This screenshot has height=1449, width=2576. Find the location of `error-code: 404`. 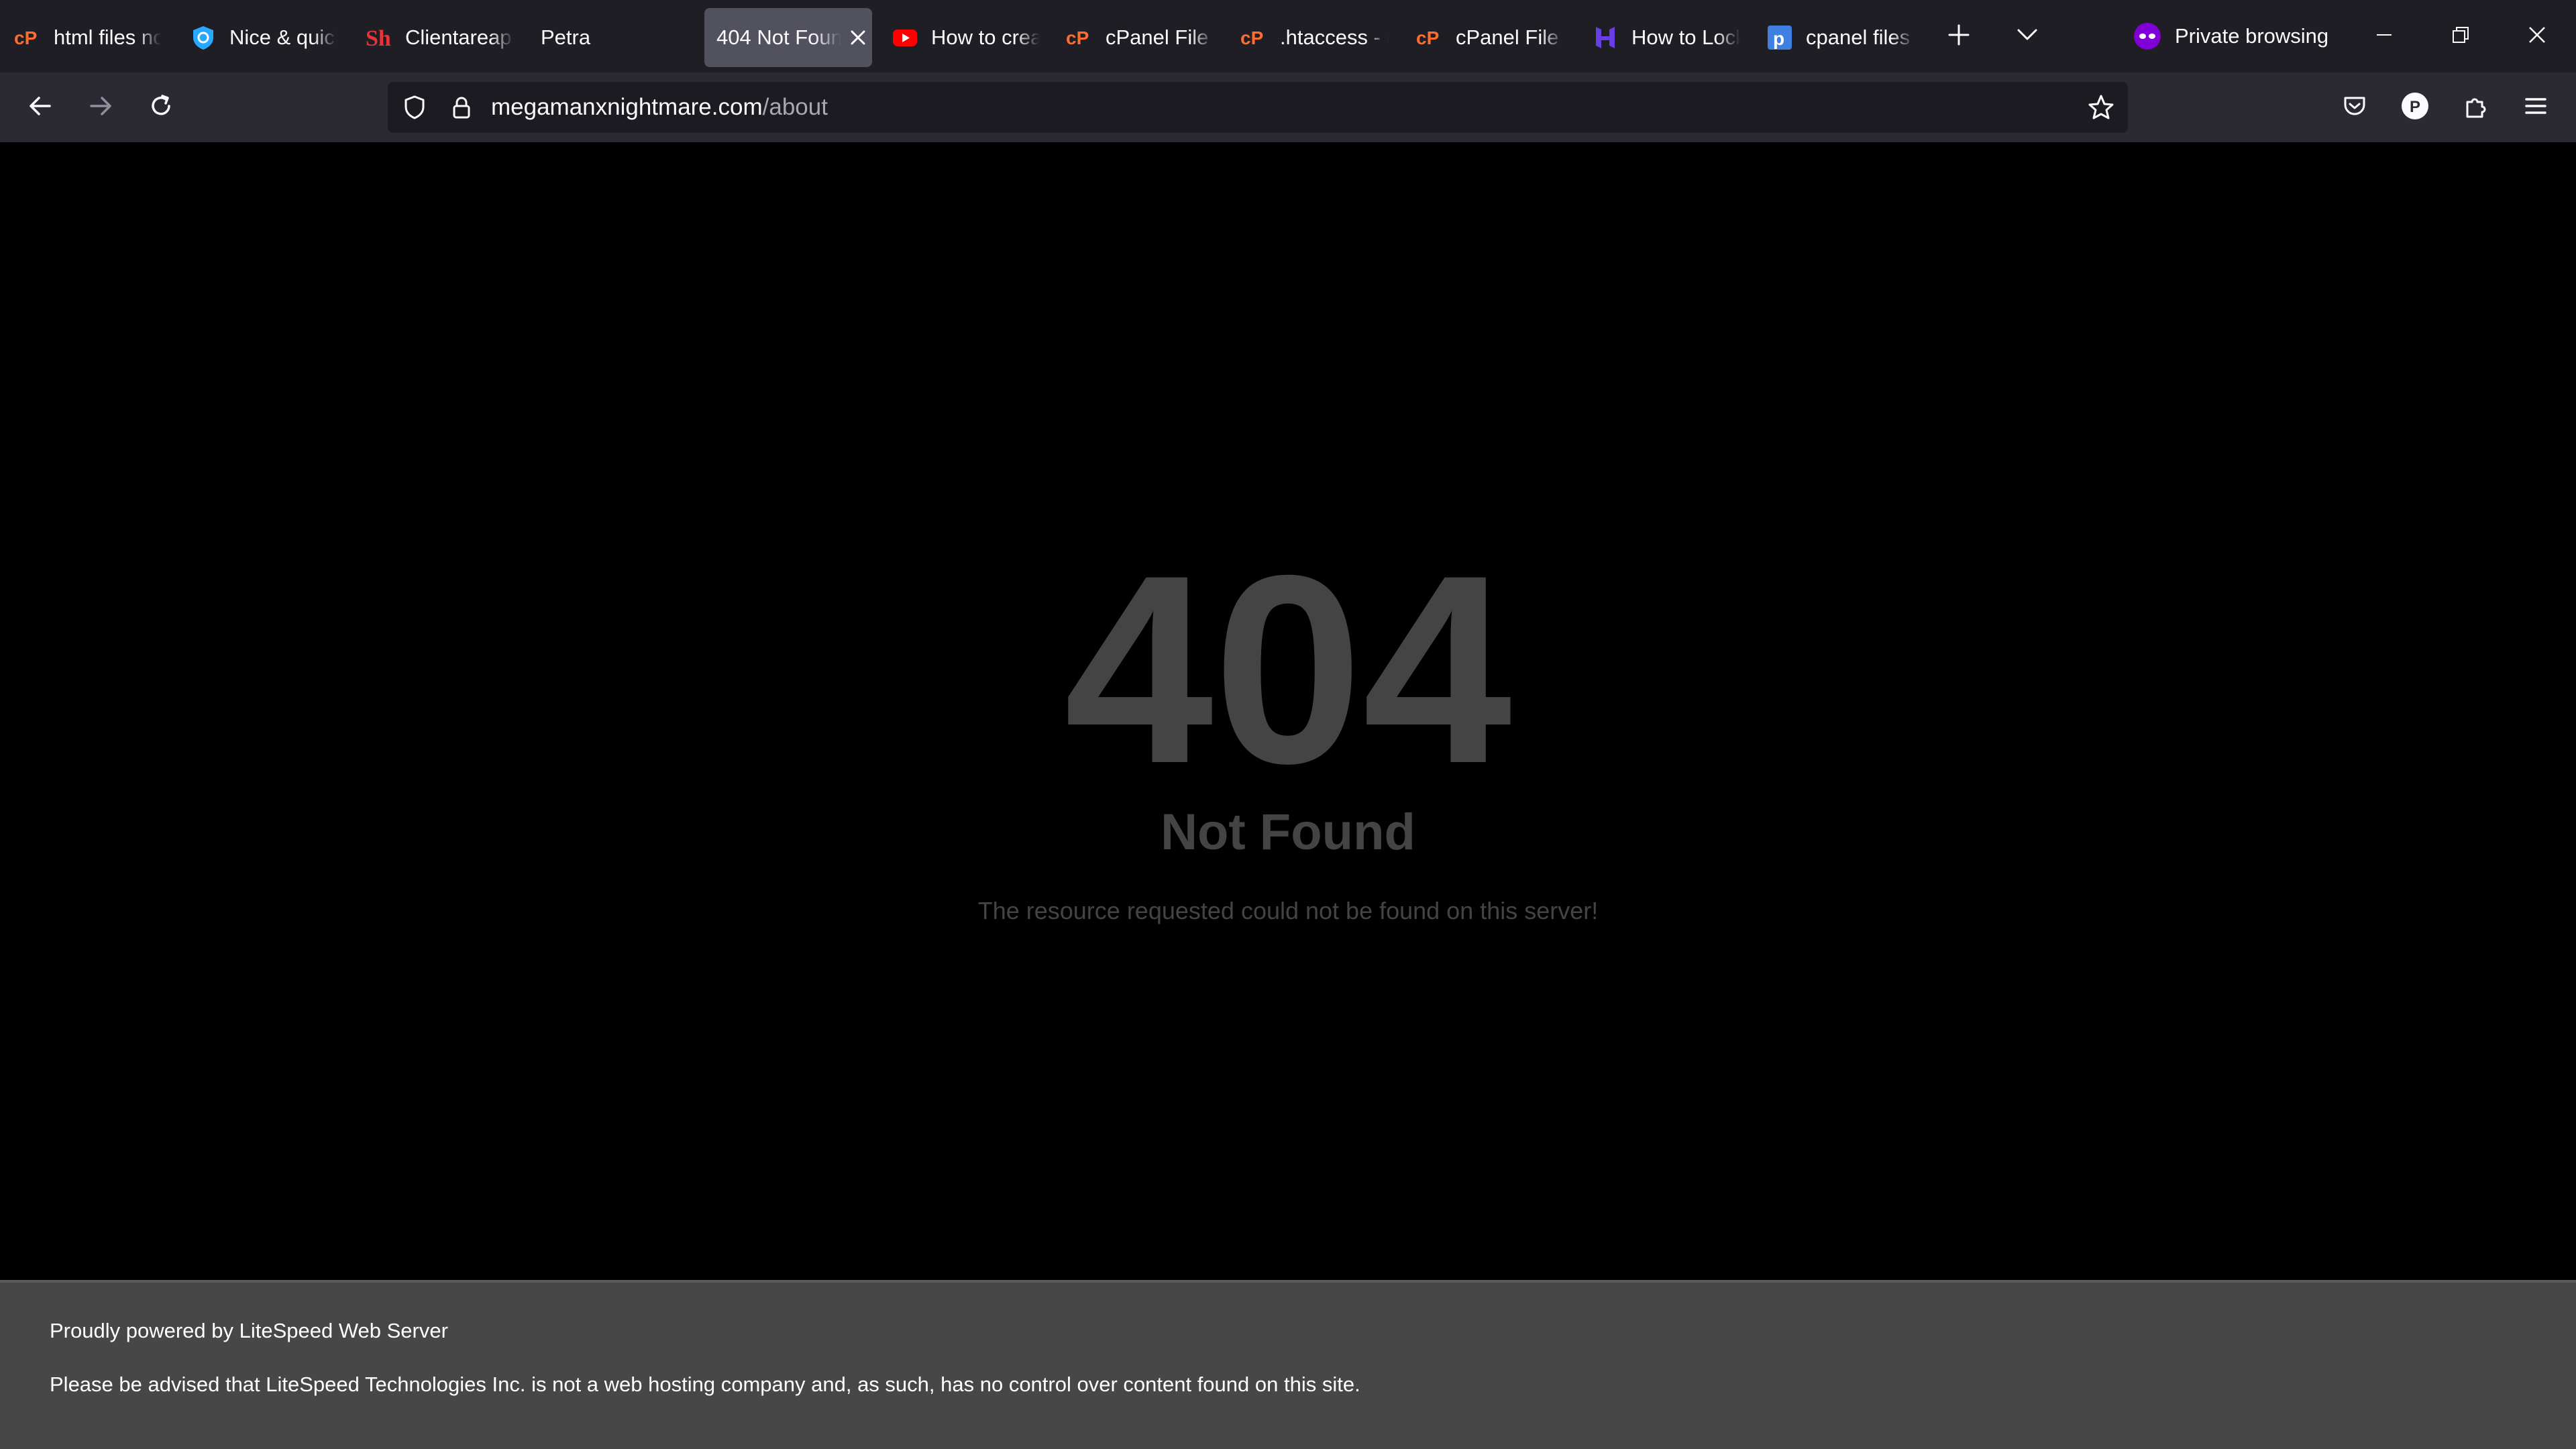

error-code: 404 is located at coordinates (1288, 669).